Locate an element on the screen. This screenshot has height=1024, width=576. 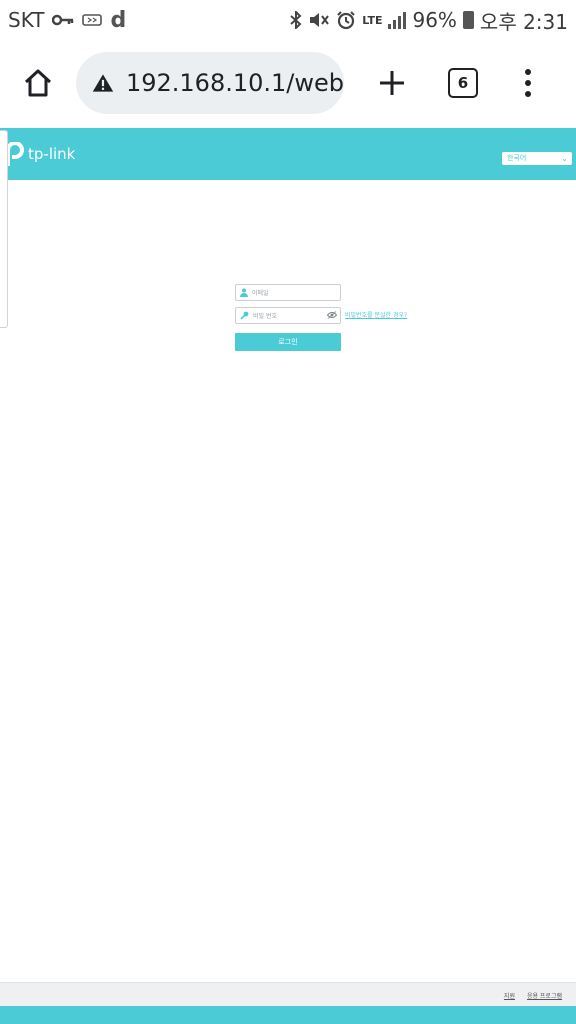
not-secure-warning-icon is located at coordinates (103, 83).